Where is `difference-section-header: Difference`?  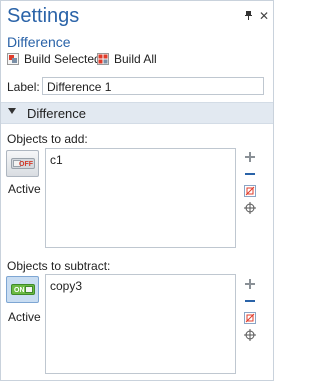
difference-section-header: Difference is located at coordinates (137, 113).